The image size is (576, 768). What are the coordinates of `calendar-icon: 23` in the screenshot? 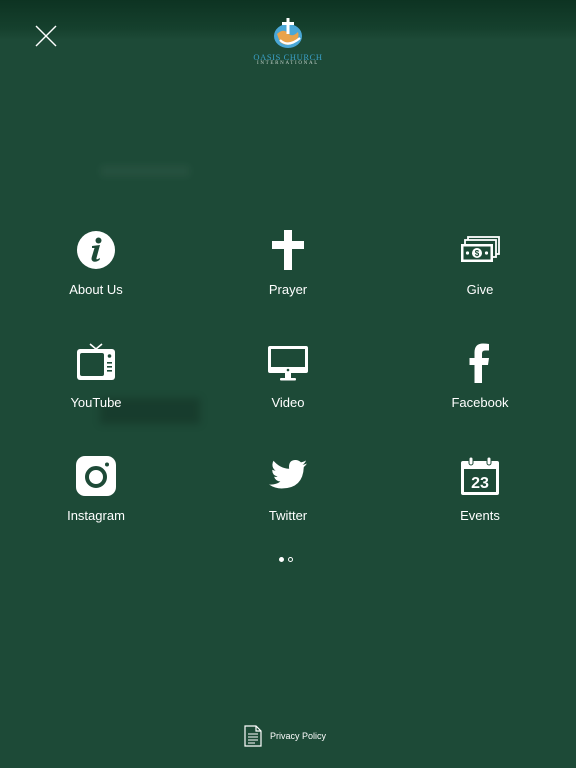 It's located at (480, 475).